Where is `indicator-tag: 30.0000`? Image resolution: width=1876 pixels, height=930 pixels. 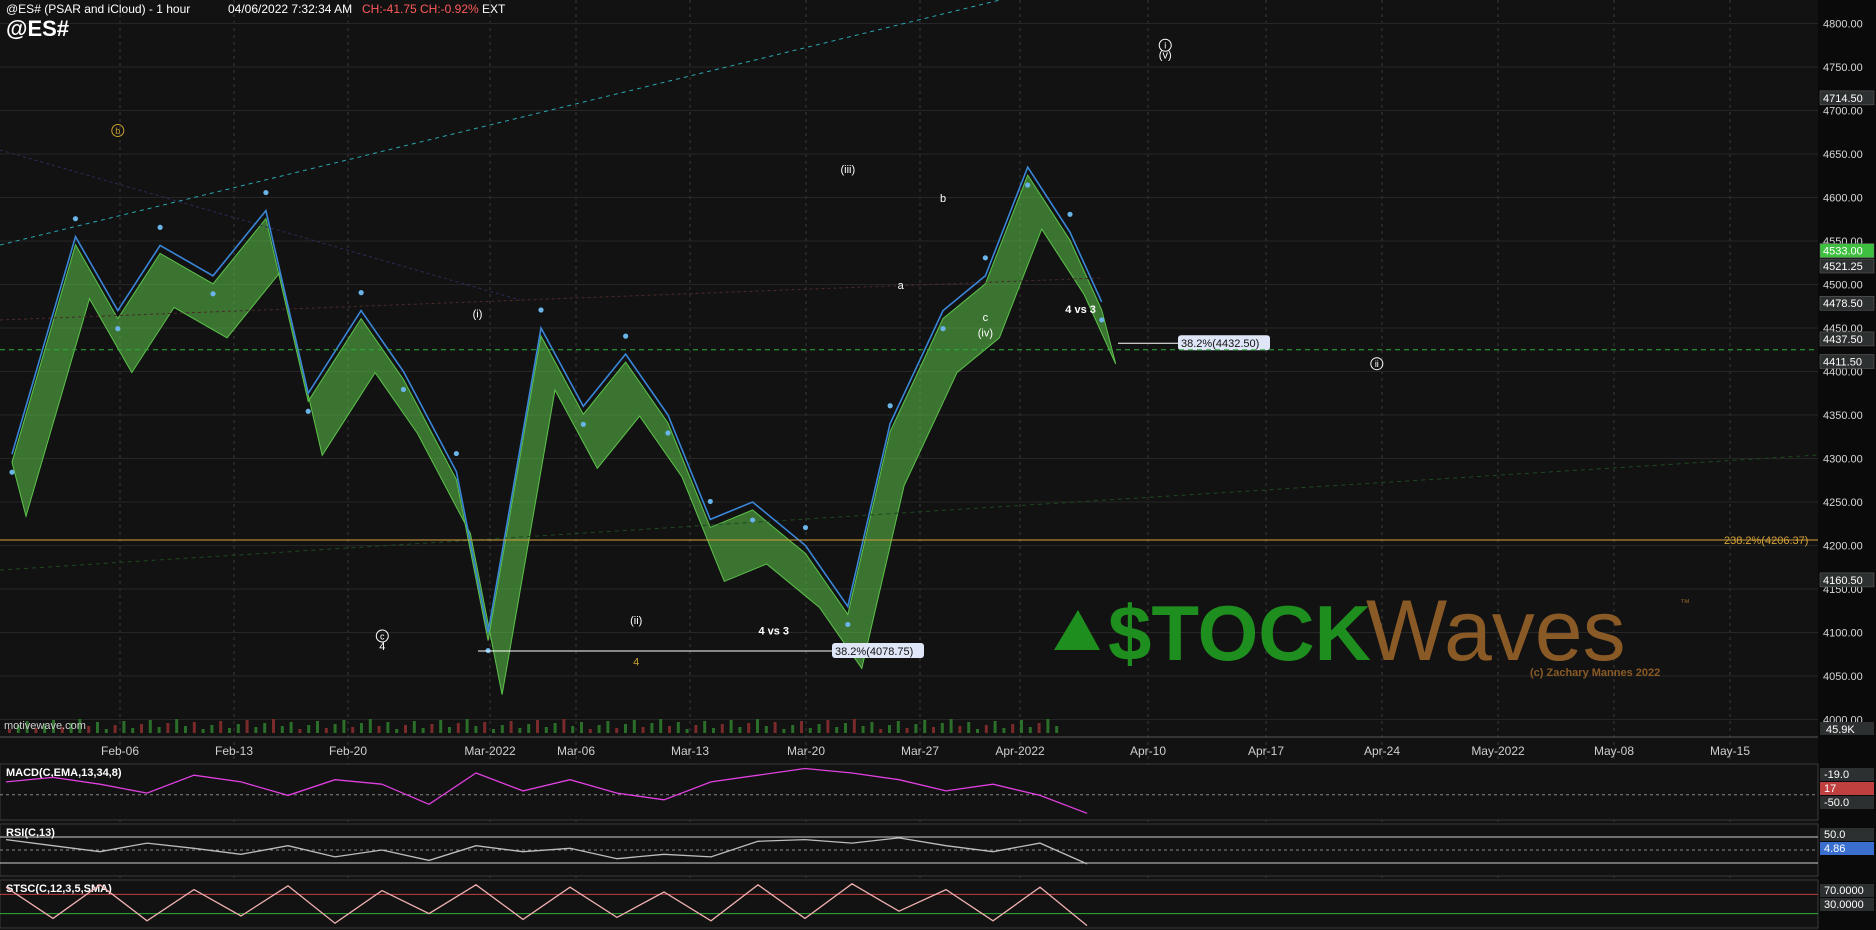
indicator-tag: 30.0000 is located at coordinates (1844, 905).